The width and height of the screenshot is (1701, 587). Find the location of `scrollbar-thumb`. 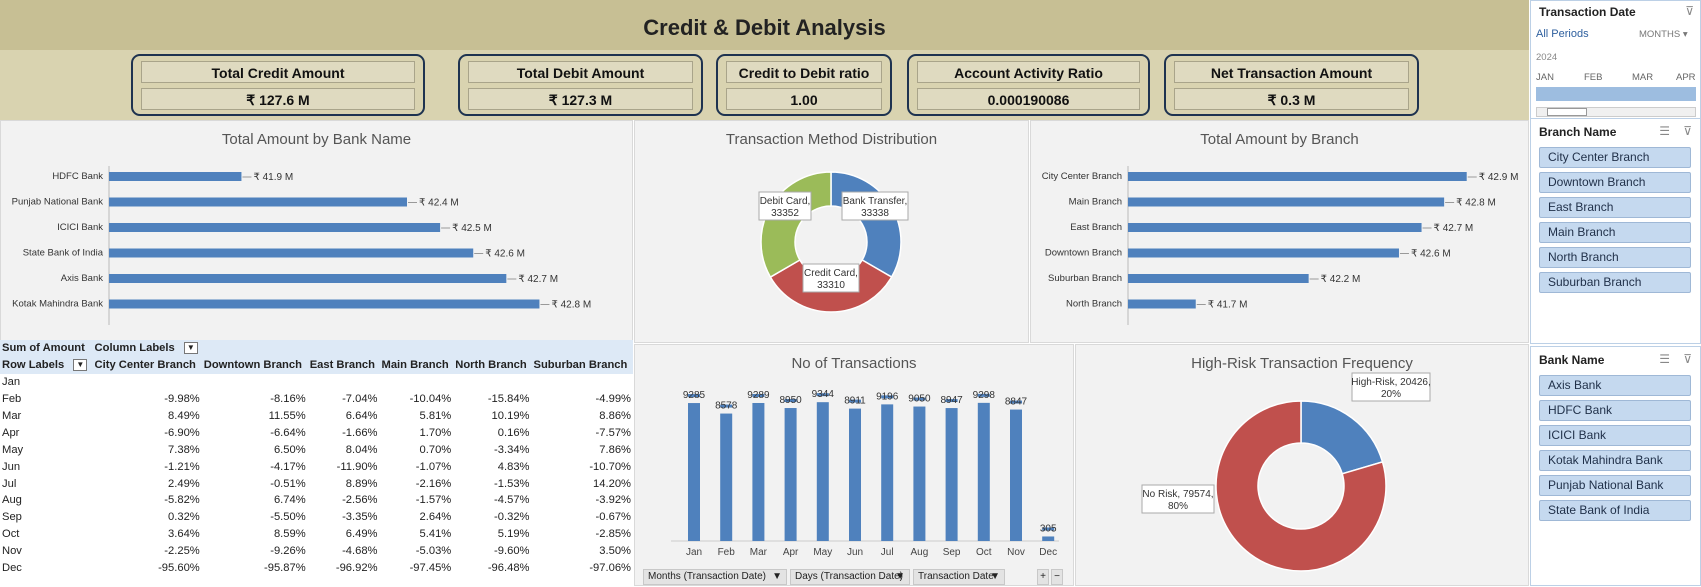

scrollbar-thumb is located at coordinates (1567, 112).